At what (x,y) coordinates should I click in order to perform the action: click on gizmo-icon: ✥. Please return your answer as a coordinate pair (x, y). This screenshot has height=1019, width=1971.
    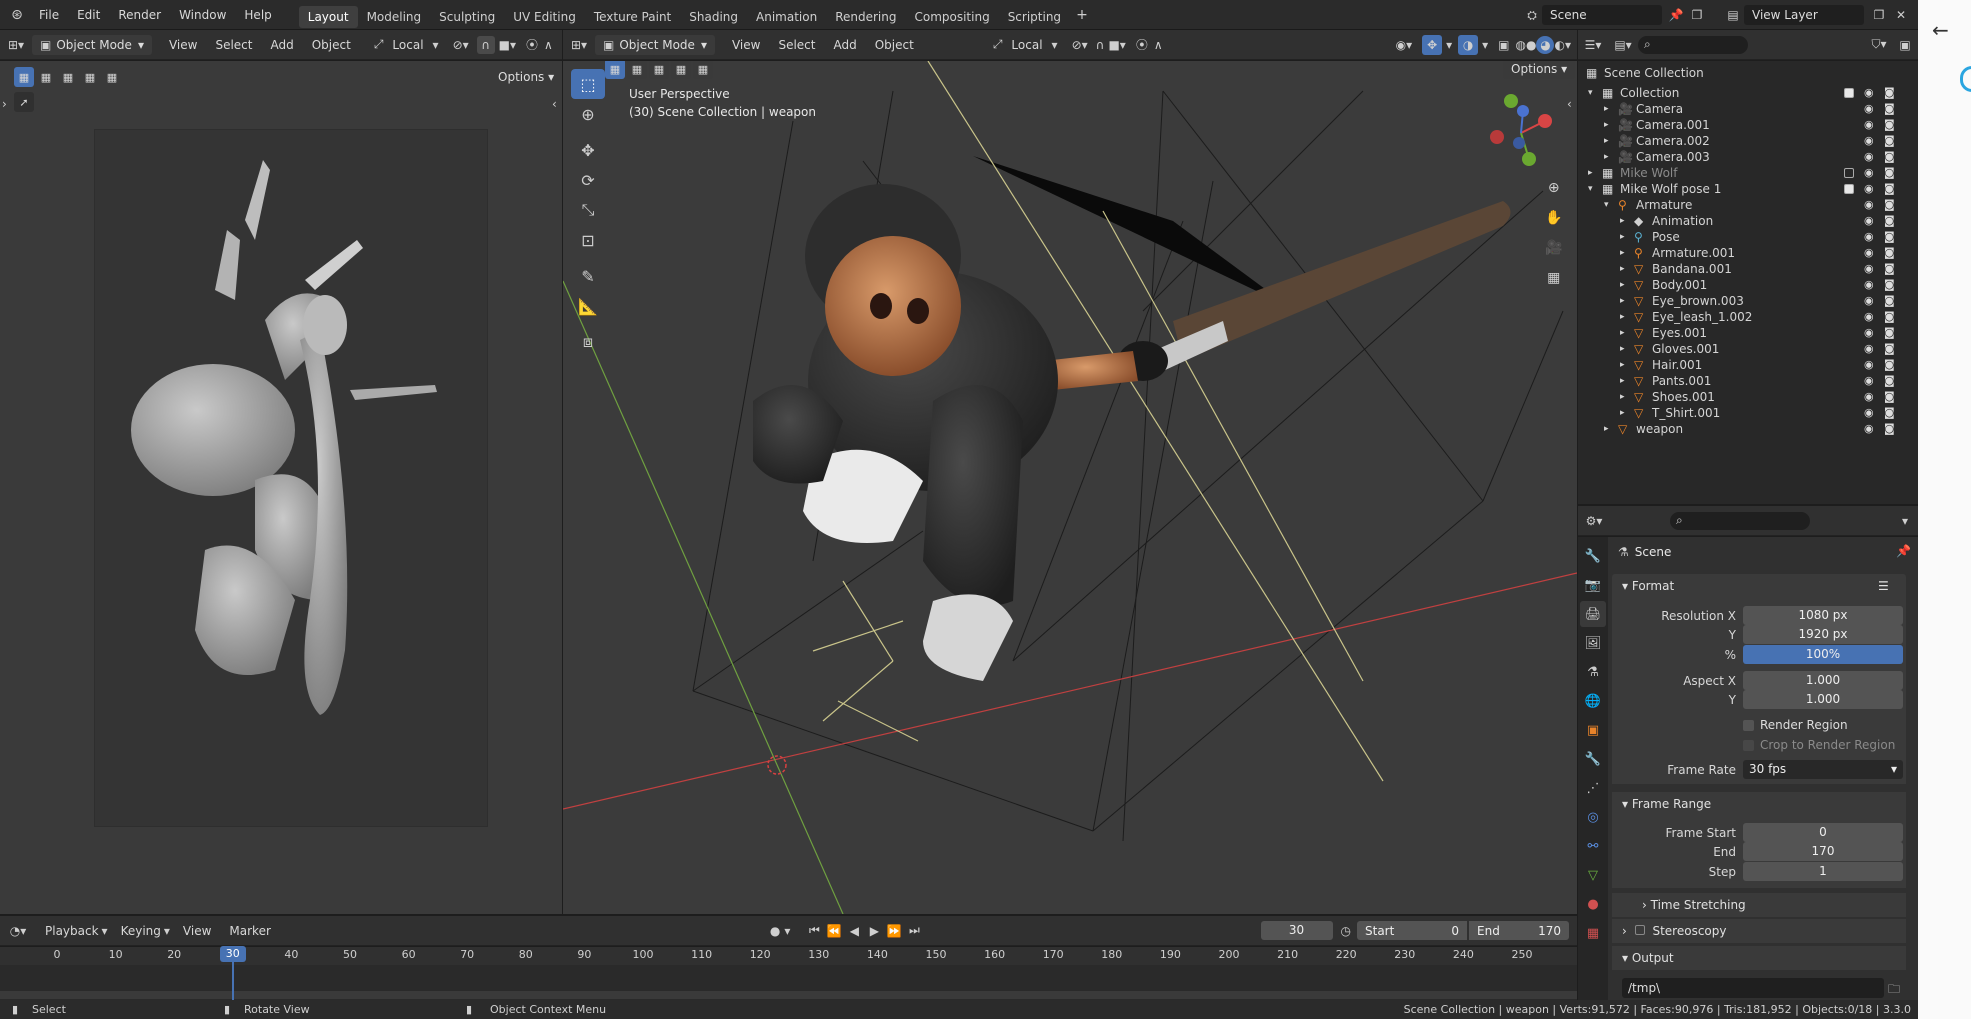
    Looking at the image, I should click on (1432, 44).